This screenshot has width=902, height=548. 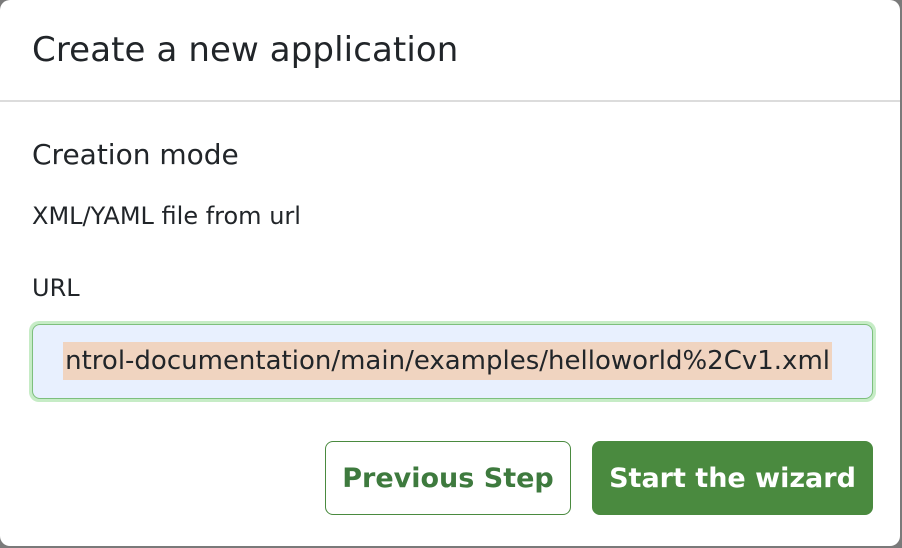 What do you see at coordinates (448, 478) in the screenshot?
I see `previous-step-button: Previous Step` at bounding box center [448, 478].